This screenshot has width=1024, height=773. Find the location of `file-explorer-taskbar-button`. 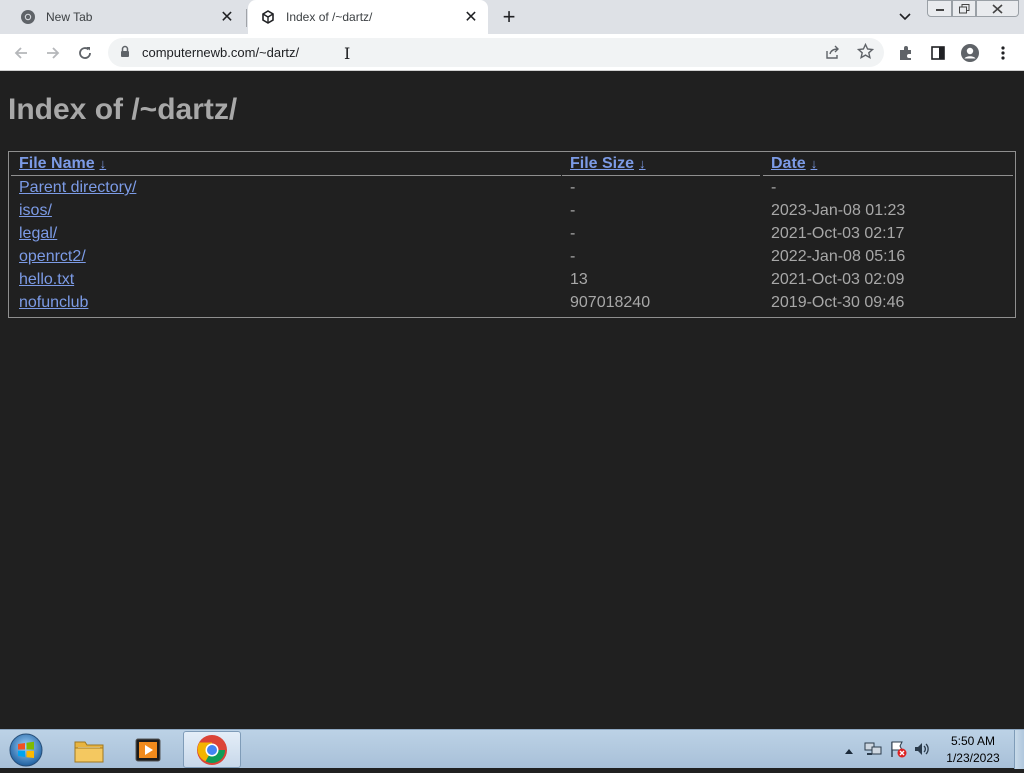

file-explorer-taskbar-button is located at coordinates (89, 749).